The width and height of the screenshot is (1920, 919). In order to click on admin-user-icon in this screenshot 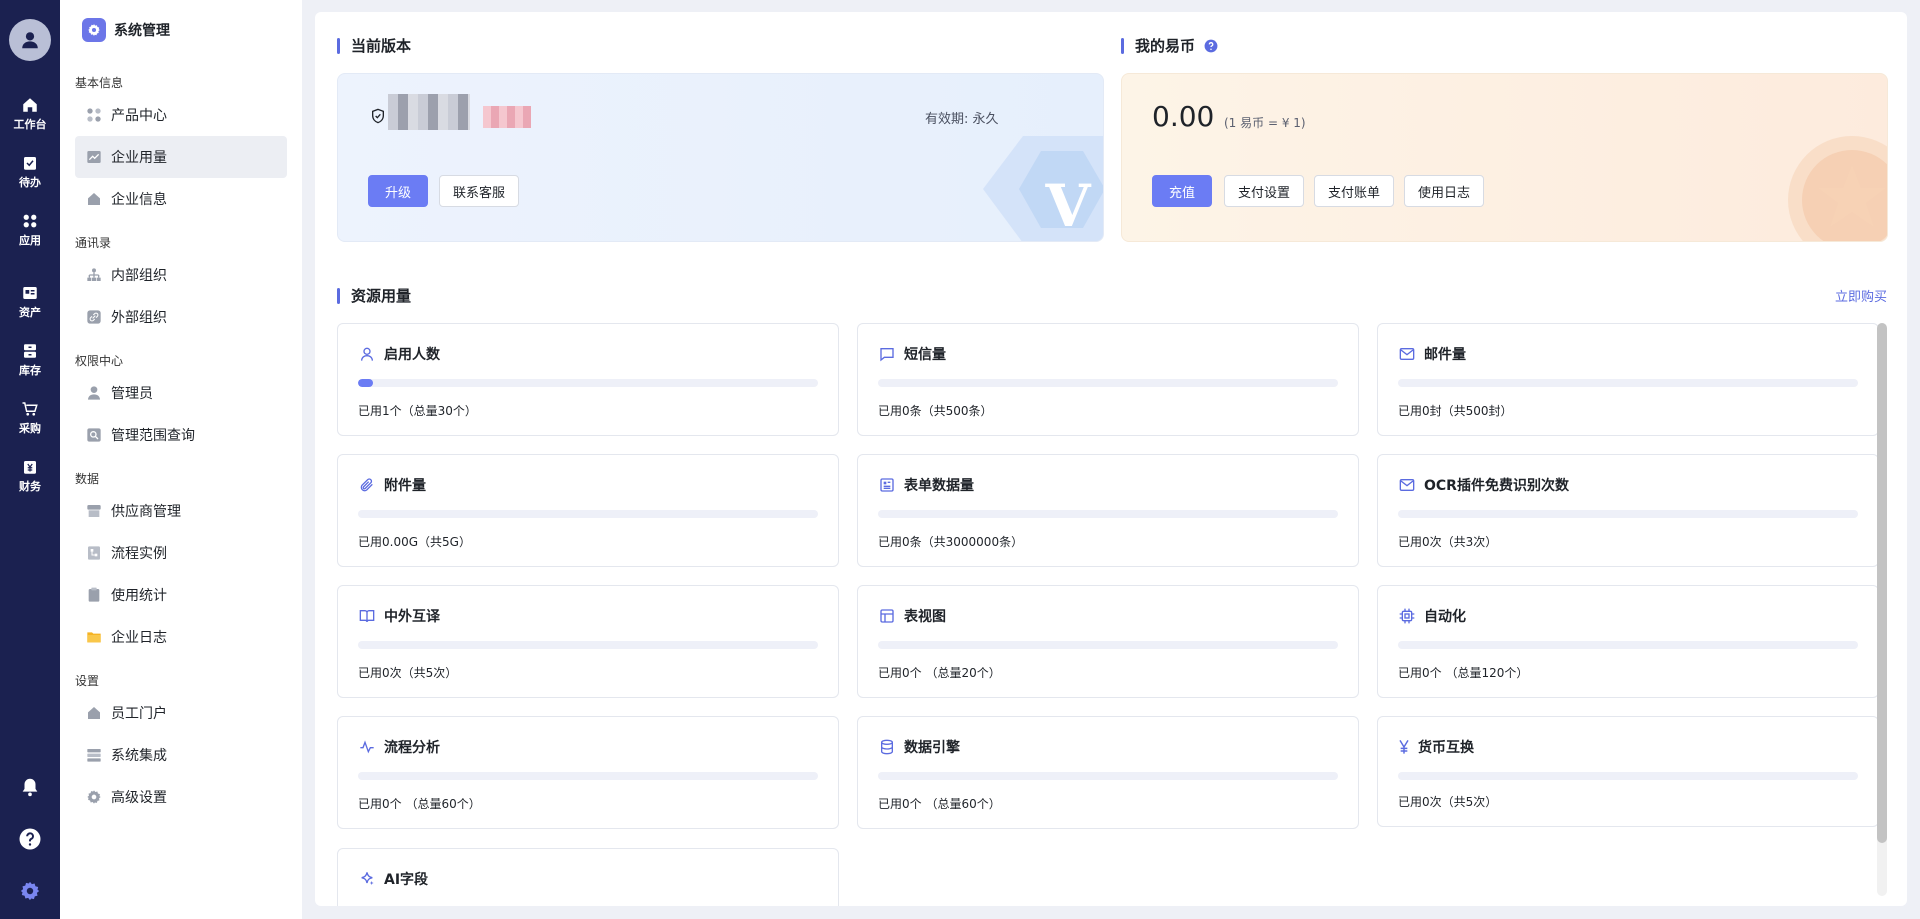, I will do `click(94, 393)`.